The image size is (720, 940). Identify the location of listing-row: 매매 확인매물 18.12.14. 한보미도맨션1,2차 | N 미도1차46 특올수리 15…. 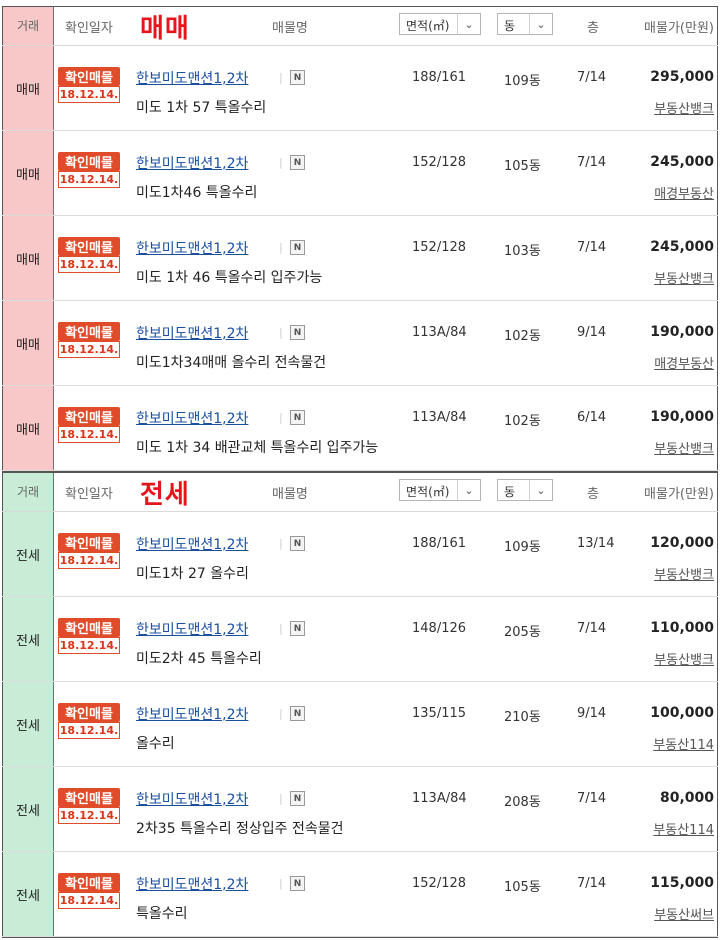
(360, 173).